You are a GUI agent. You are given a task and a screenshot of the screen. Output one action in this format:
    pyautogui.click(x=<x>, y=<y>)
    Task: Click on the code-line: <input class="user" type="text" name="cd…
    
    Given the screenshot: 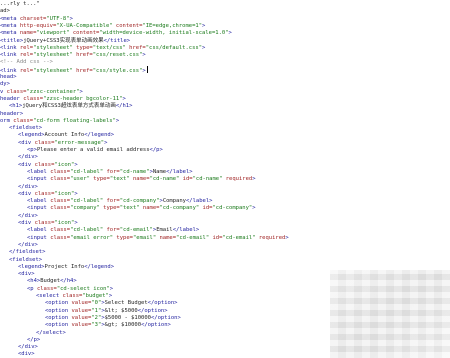 What is the action you would take?
    pyautogui.click(x=141, y=179)
    